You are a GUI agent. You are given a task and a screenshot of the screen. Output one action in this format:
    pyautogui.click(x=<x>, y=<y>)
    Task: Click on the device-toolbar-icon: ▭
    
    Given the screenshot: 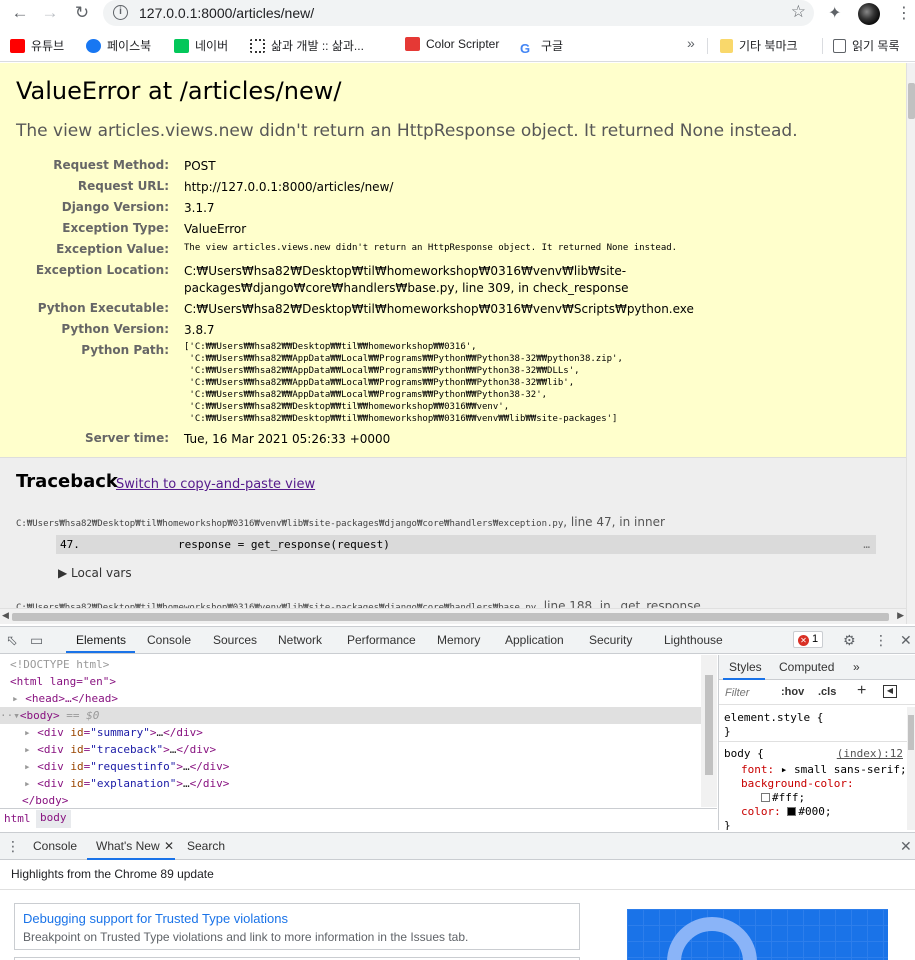 What is the action you would take?
    pyautogui.click(x=36, y=640)
    